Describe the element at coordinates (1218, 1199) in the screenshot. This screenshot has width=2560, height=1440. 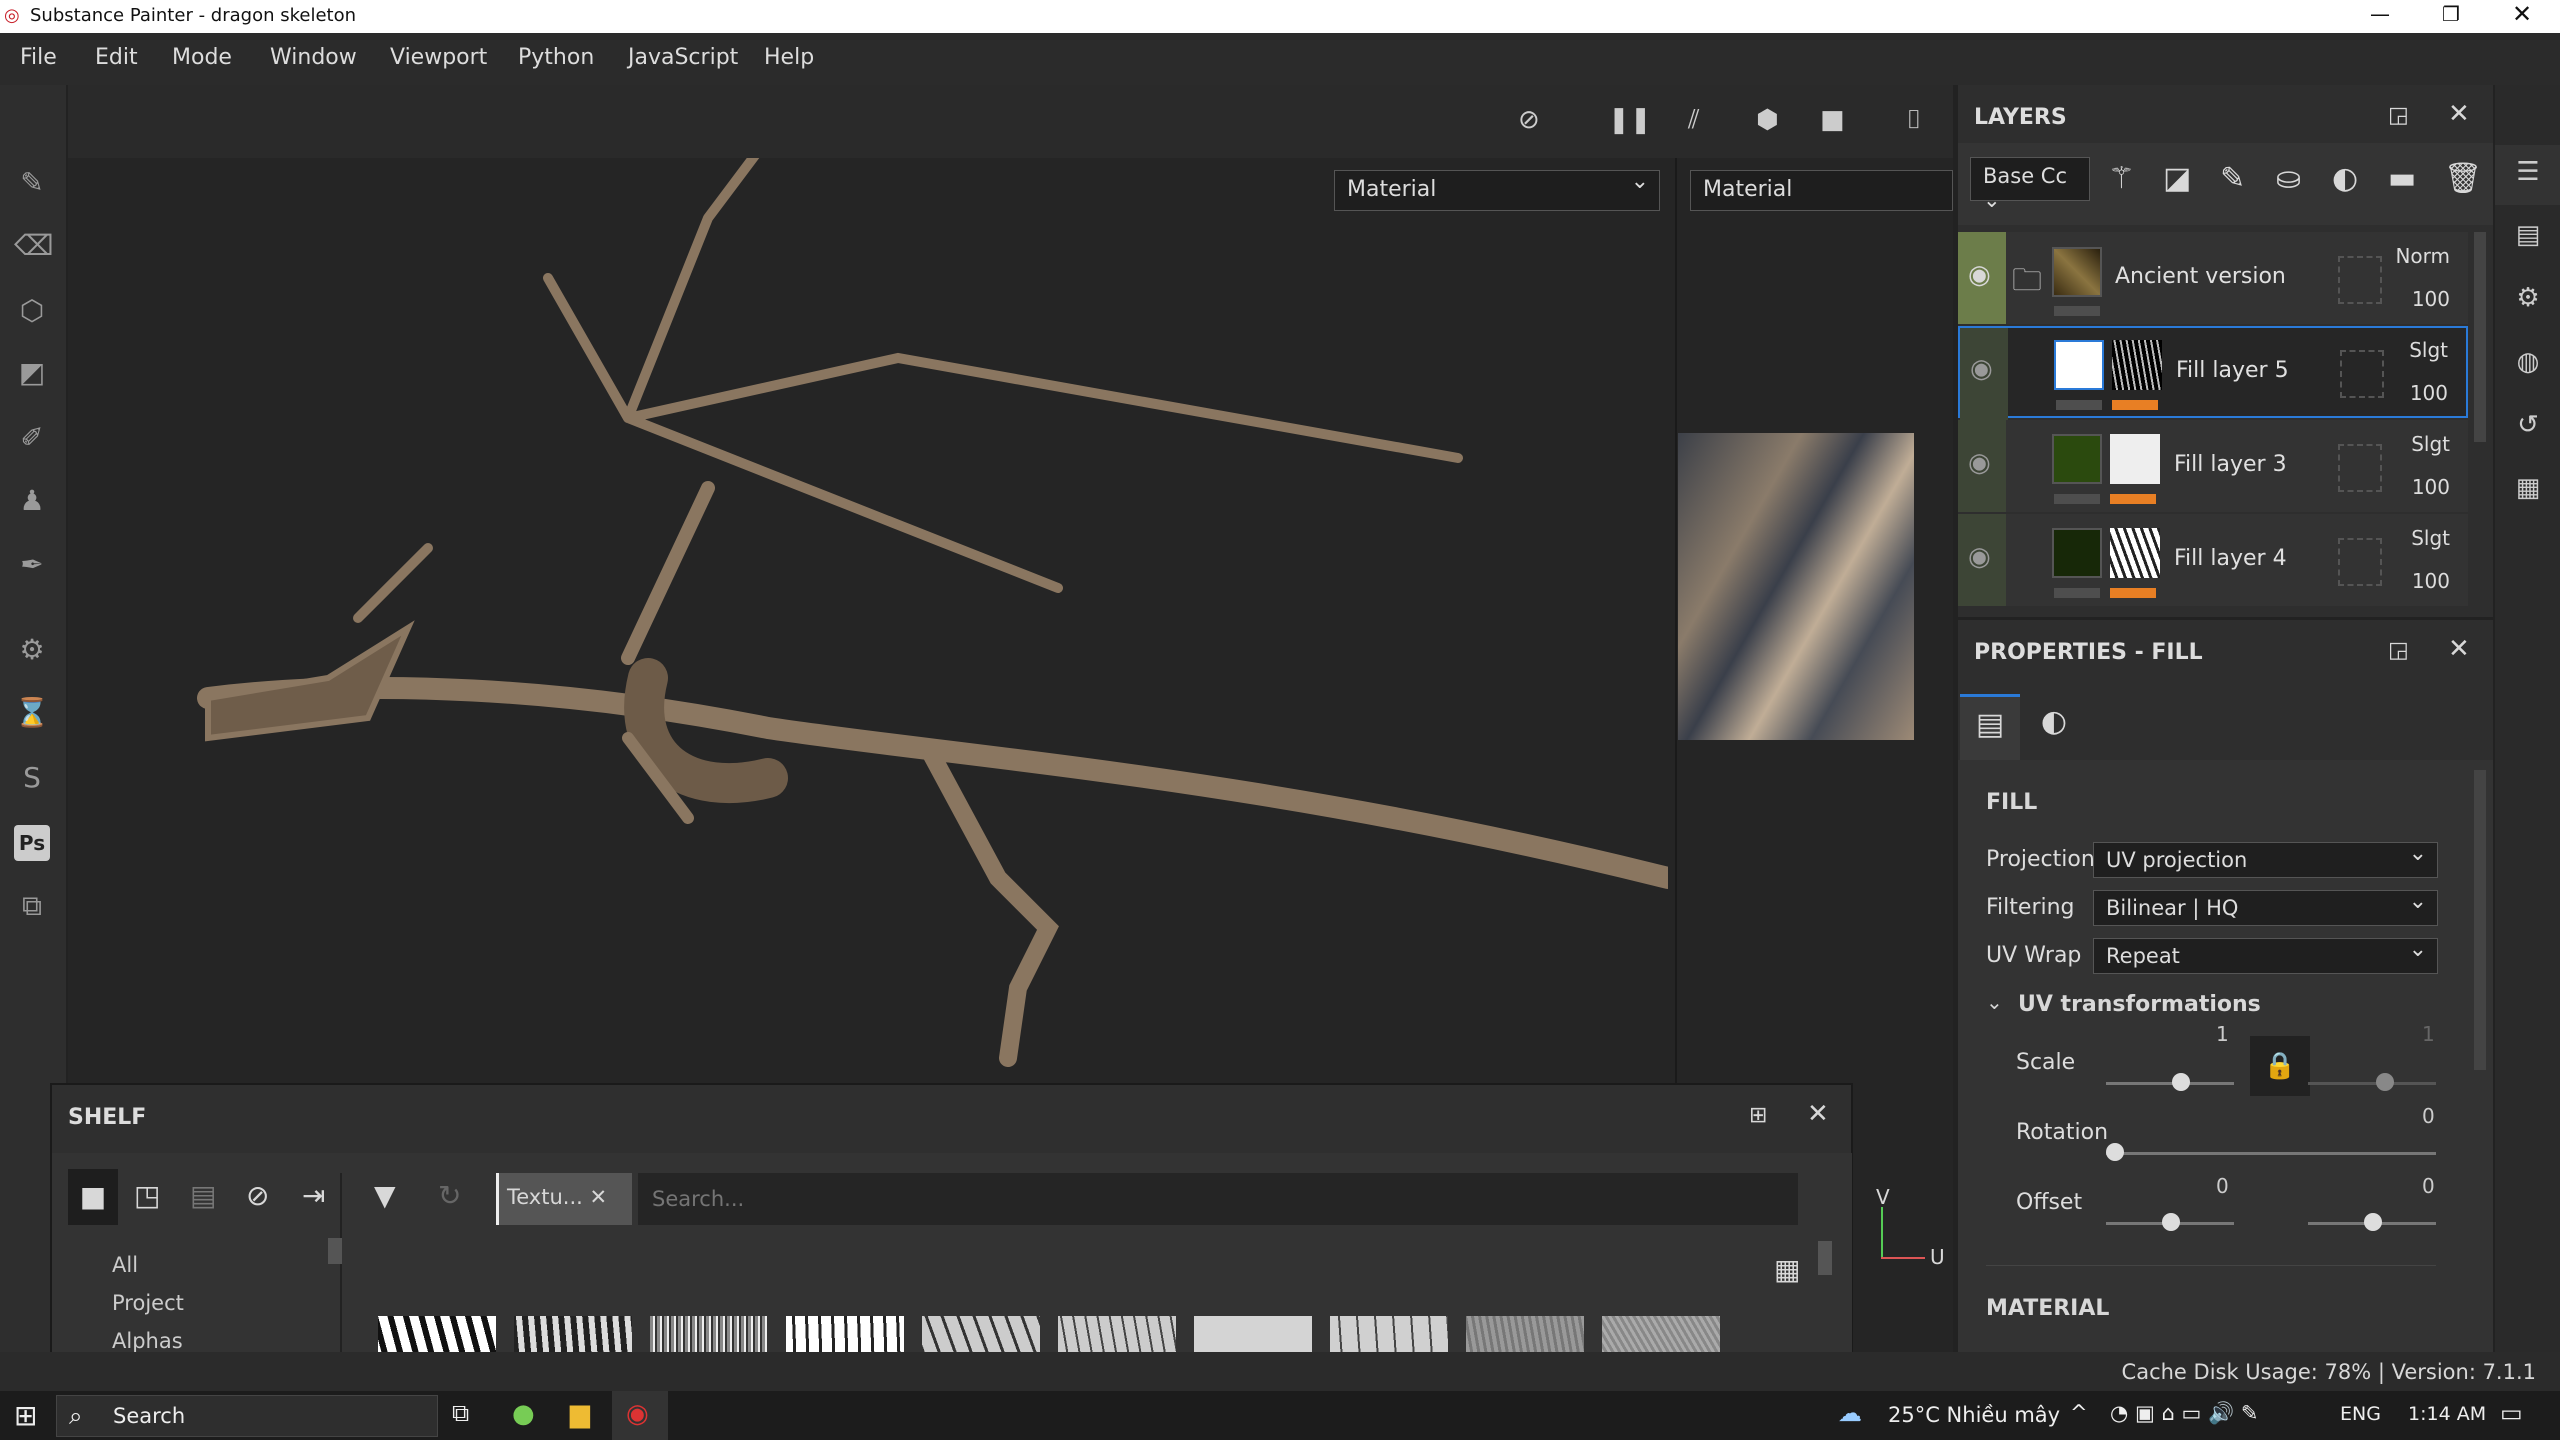
I see `shelf-search-input` at that location.